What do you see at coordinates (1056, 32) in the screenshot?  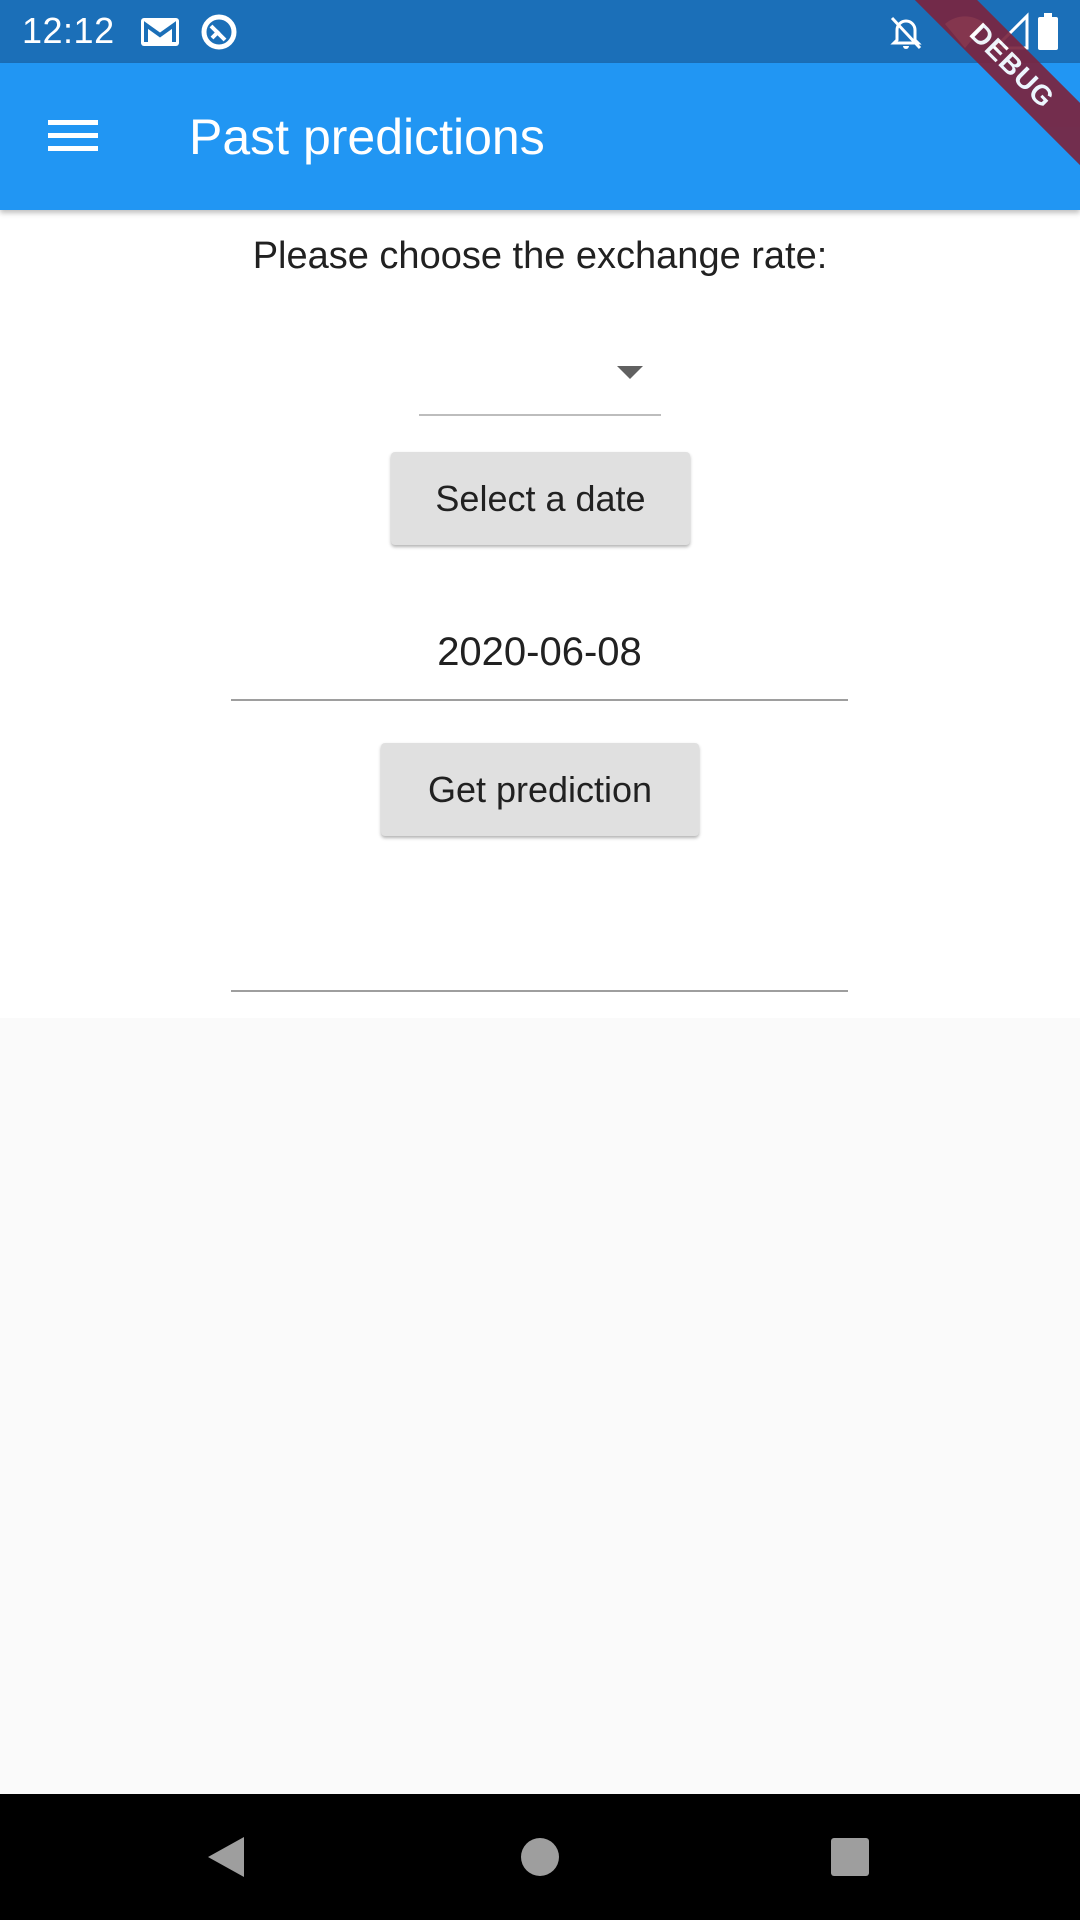 I see `battery-icon` at bounding box center [1056, 32].